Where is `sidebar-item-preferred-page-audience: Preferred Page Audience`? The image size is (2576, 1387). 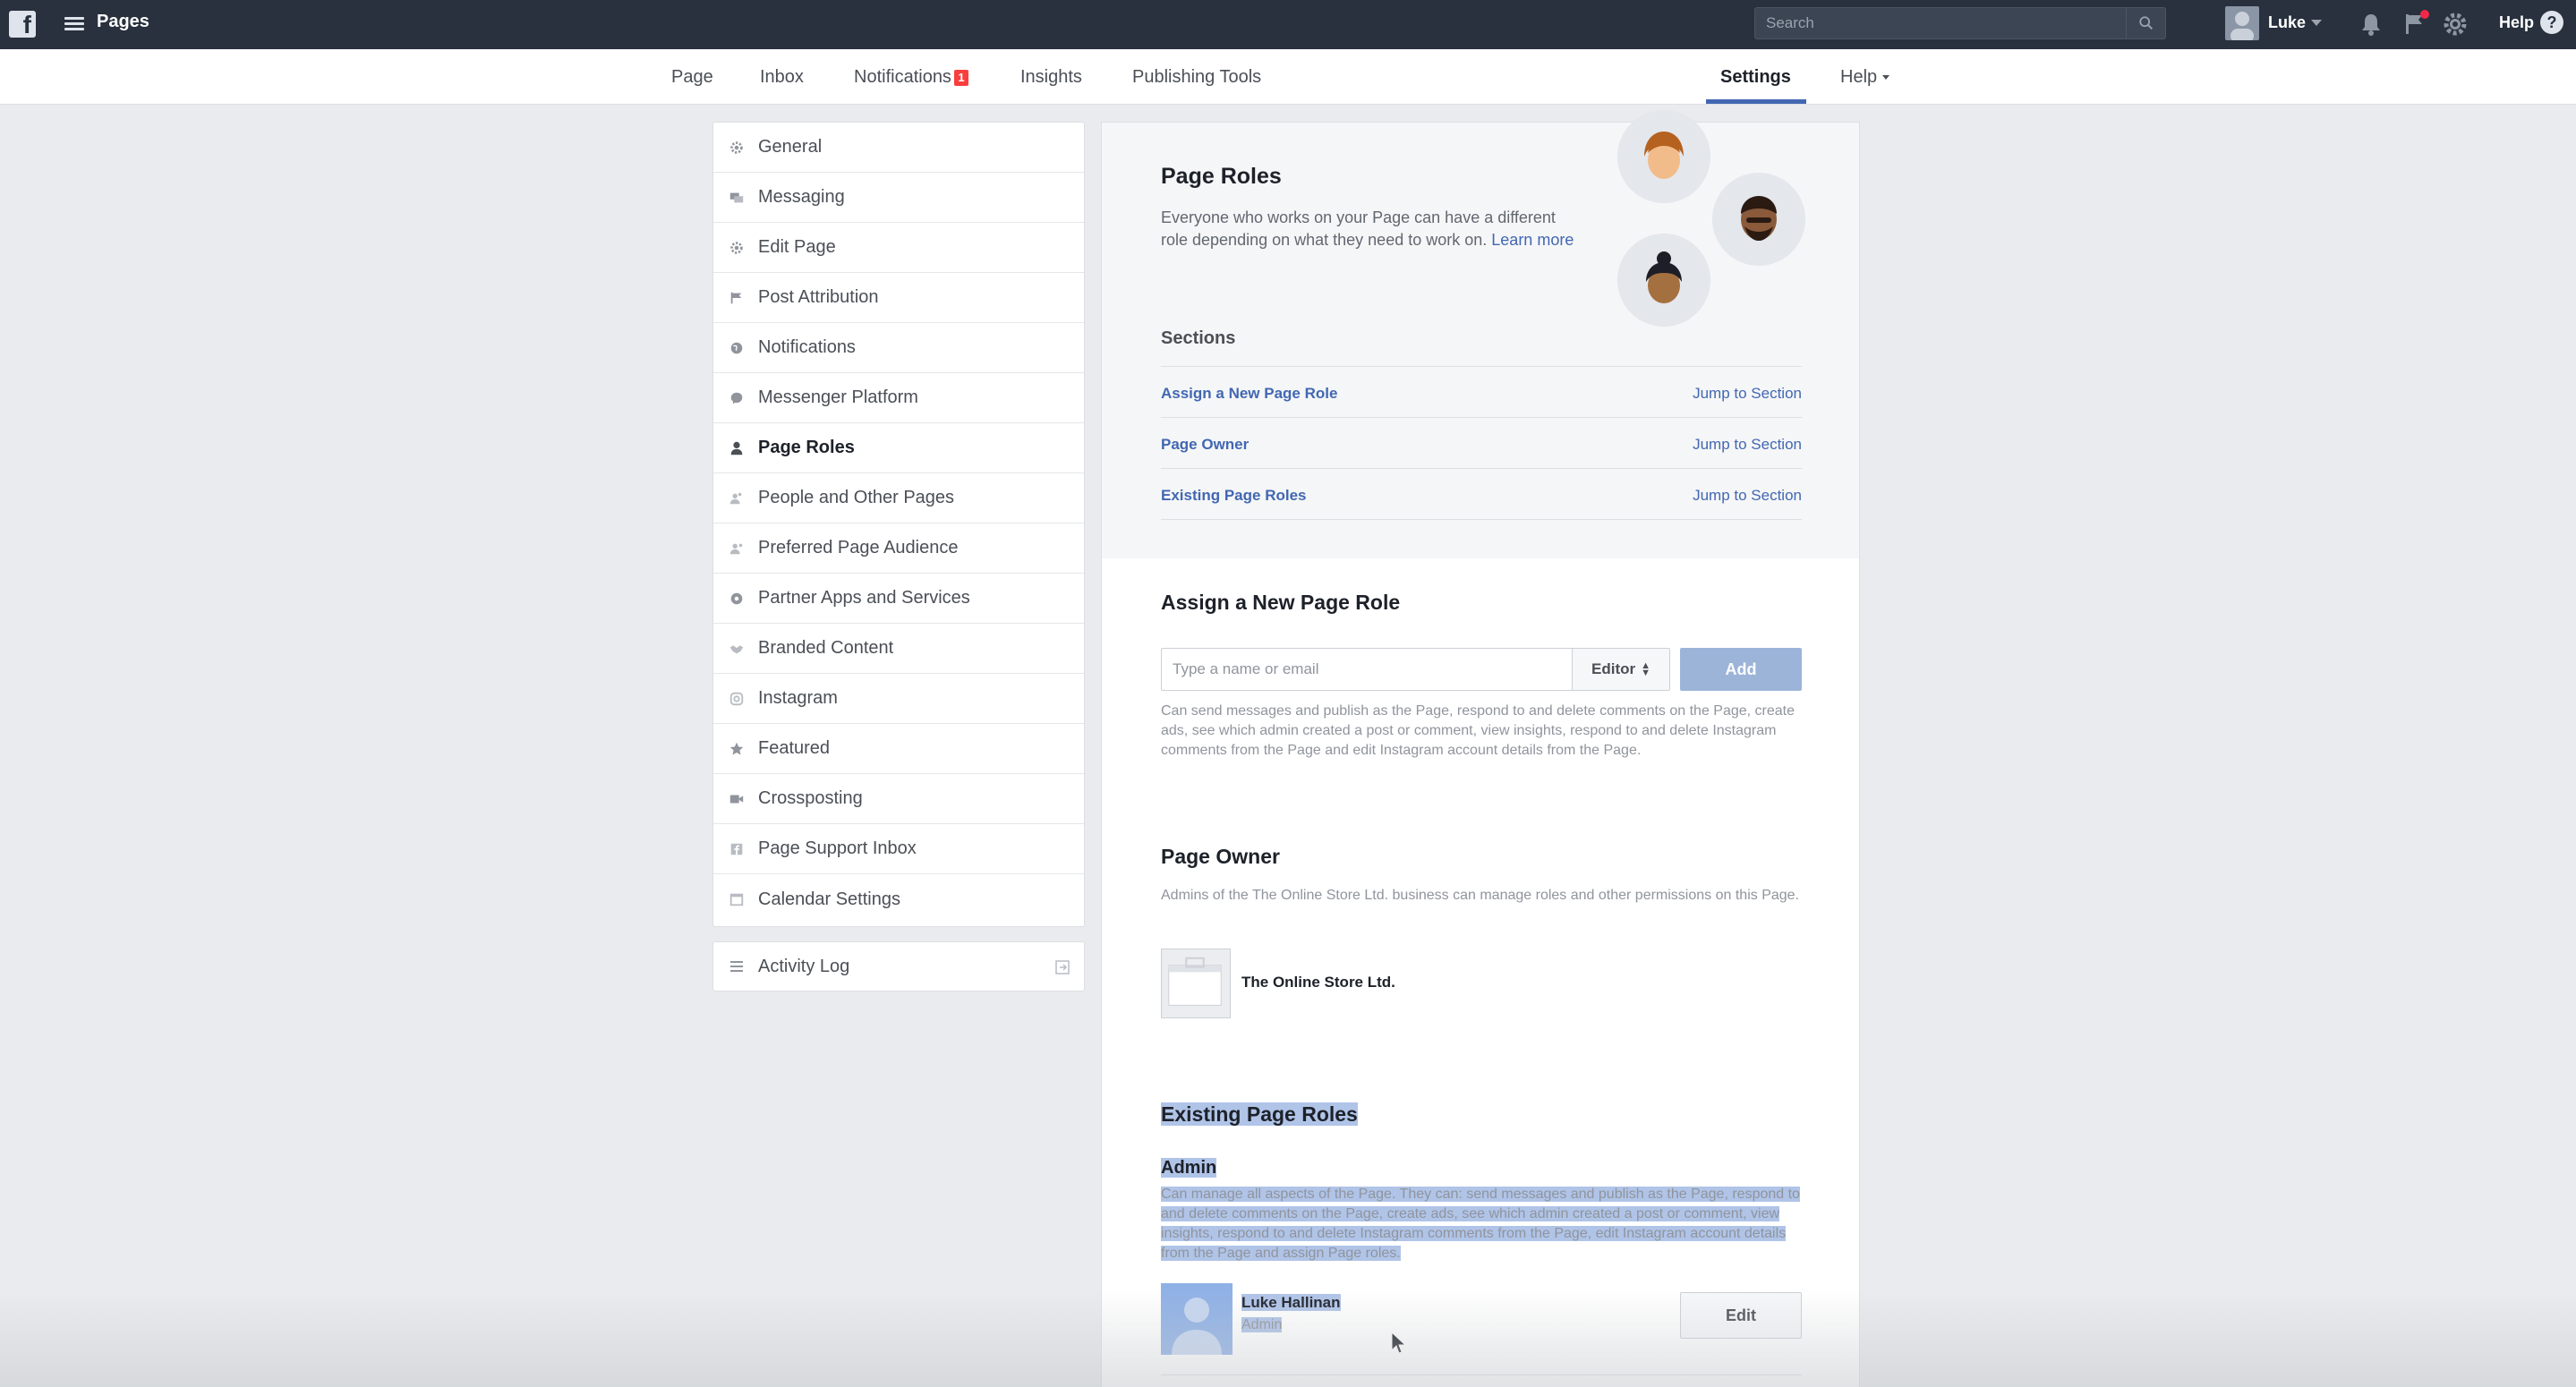 sidebar-item-preferred-page-audience: Preferred Page Audience is located at coordinates (898, 548).